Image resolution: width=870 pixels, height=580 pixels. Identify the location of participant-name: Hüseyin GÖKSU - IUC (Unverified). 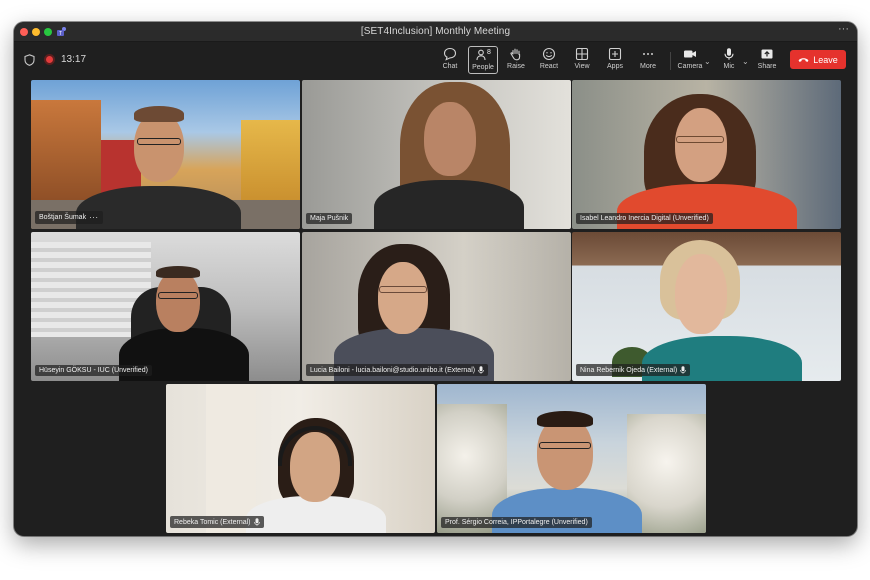
(93, 370).